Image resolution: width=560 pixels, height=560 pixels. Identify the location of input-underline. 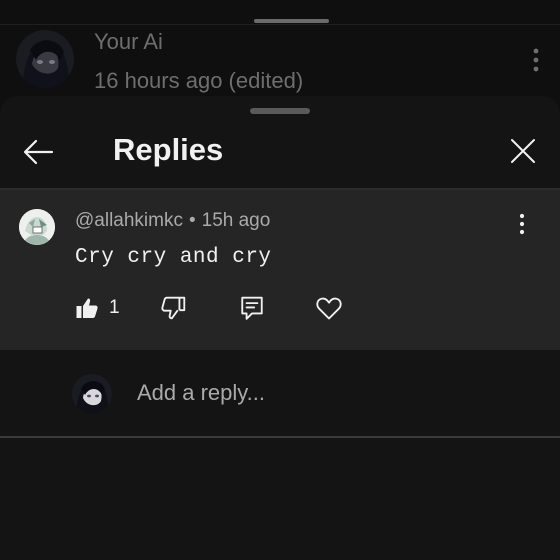
(280, 437).